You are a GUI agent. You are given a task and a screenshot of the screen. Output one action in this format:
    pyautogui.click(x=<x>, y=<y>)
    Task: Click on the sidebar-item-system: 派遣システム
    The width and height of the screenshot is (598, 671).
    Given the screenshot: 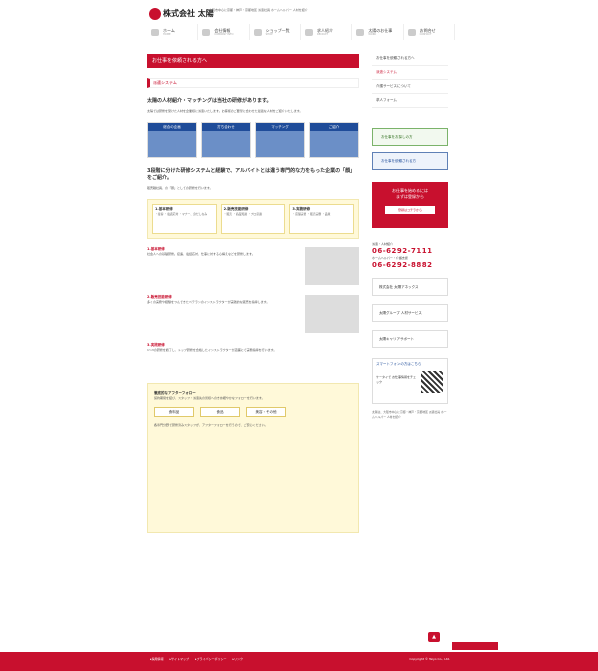 What is the action you would take?
    pyautogui.click(x=410, y=73)
    